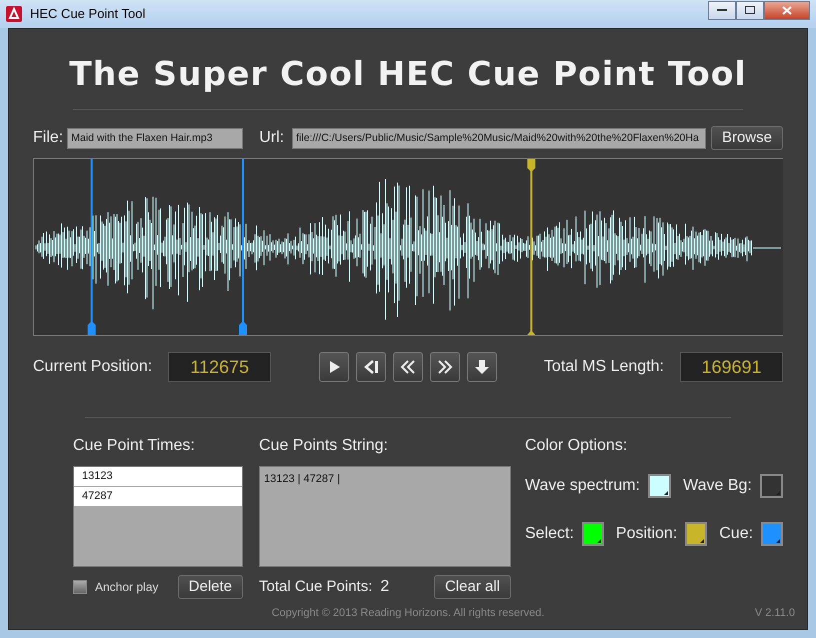 The height and width of the screenshot is (638, 816). Describe the element at coordinates (531, 247) in the screenshot. I see `position-marker` at that location.